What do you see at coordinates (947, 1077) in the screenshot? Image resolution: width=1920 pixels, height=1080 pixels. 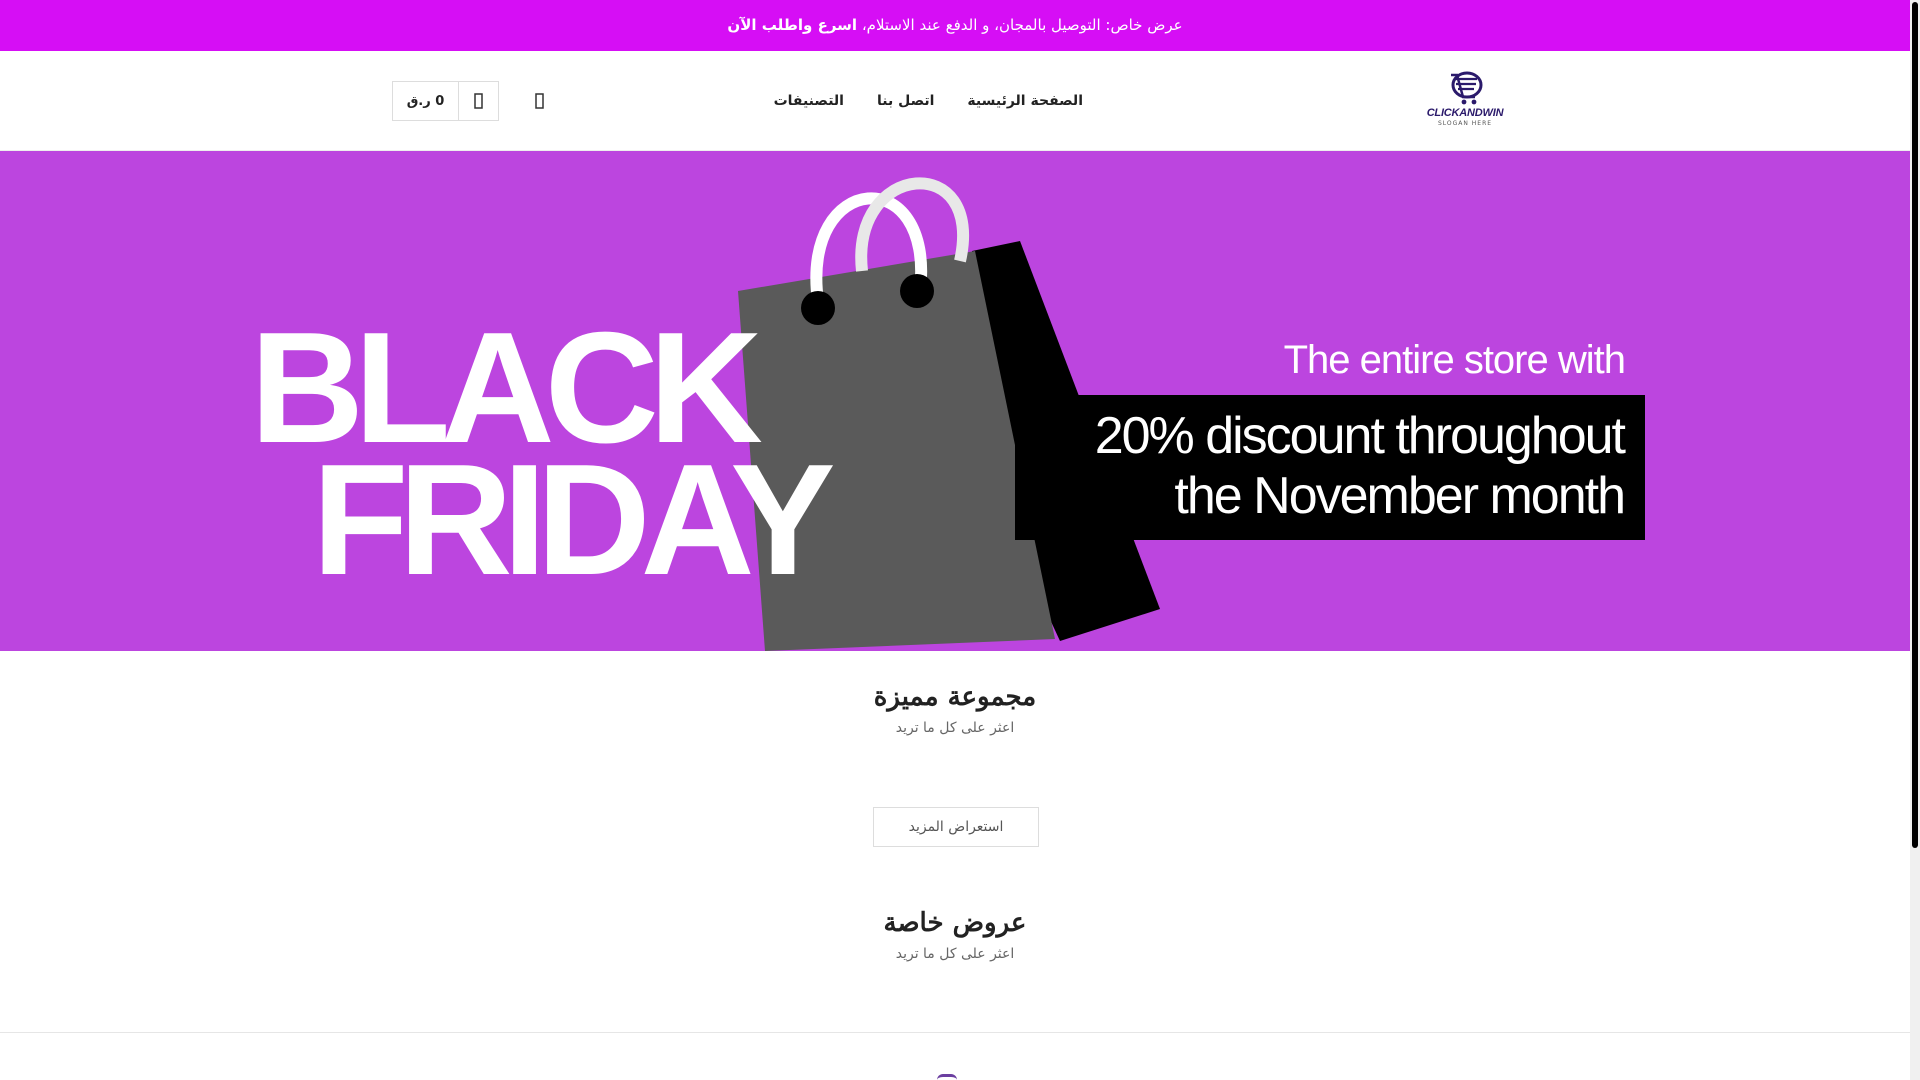 I see `footer-logo` at bounding box center [947, 1077].